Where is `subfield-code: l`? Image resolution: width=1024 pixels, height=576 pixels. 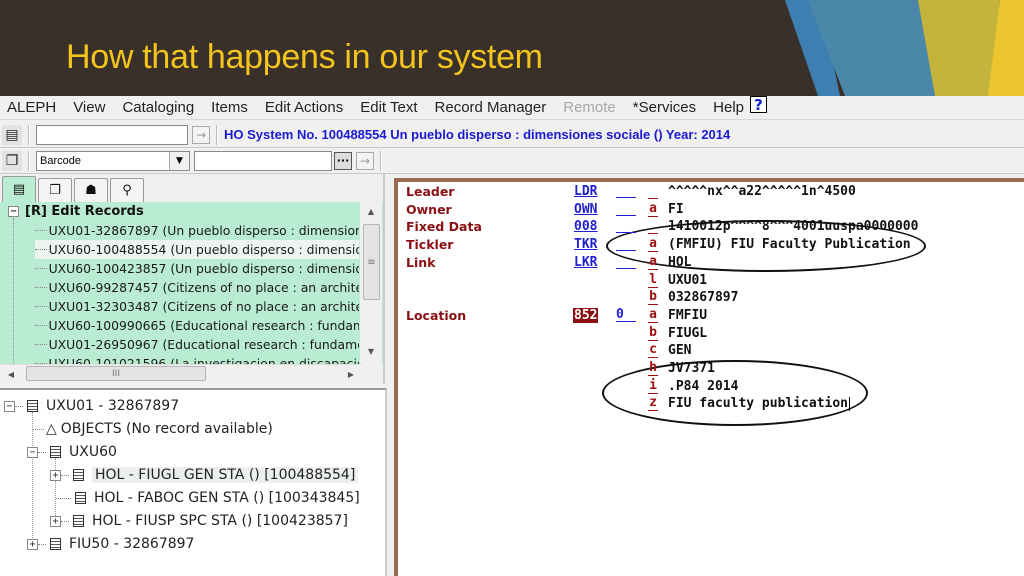
subfield-code: l is located at coordinates (653, 280).